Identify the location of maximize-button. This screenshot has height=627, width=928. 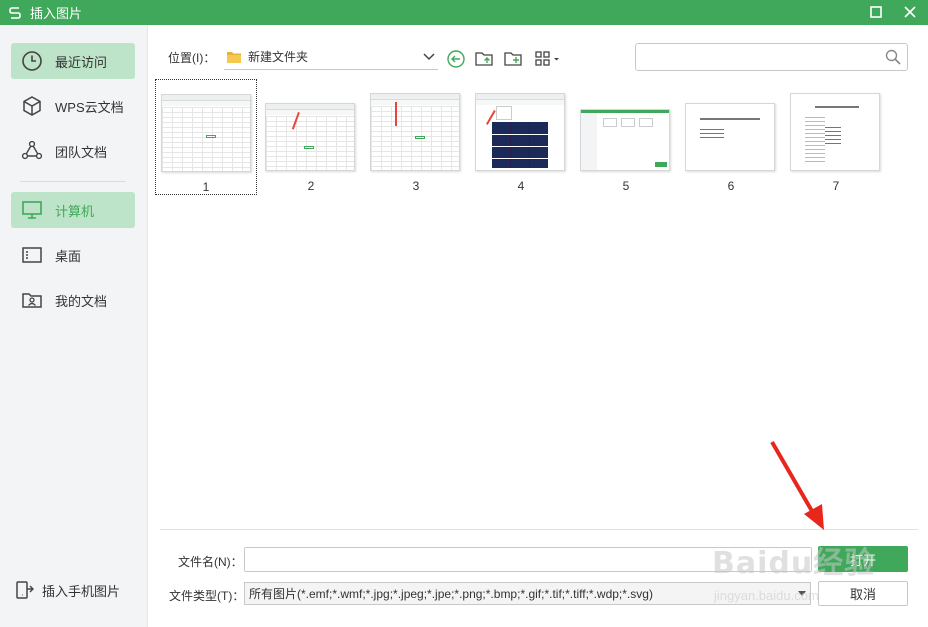
(876, 12).